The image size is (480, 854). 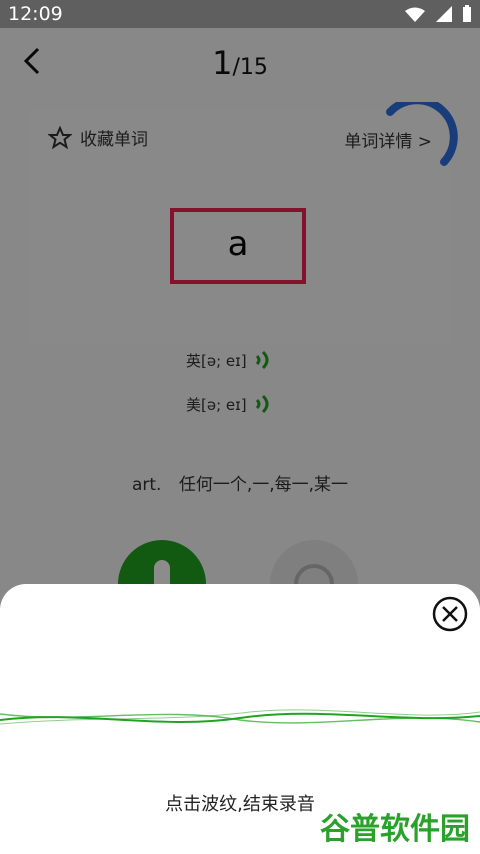 What do you see at coordinates (35, 14) in the screenshot?
I see `status-time: 12:09` at bounding box center [35, 14].